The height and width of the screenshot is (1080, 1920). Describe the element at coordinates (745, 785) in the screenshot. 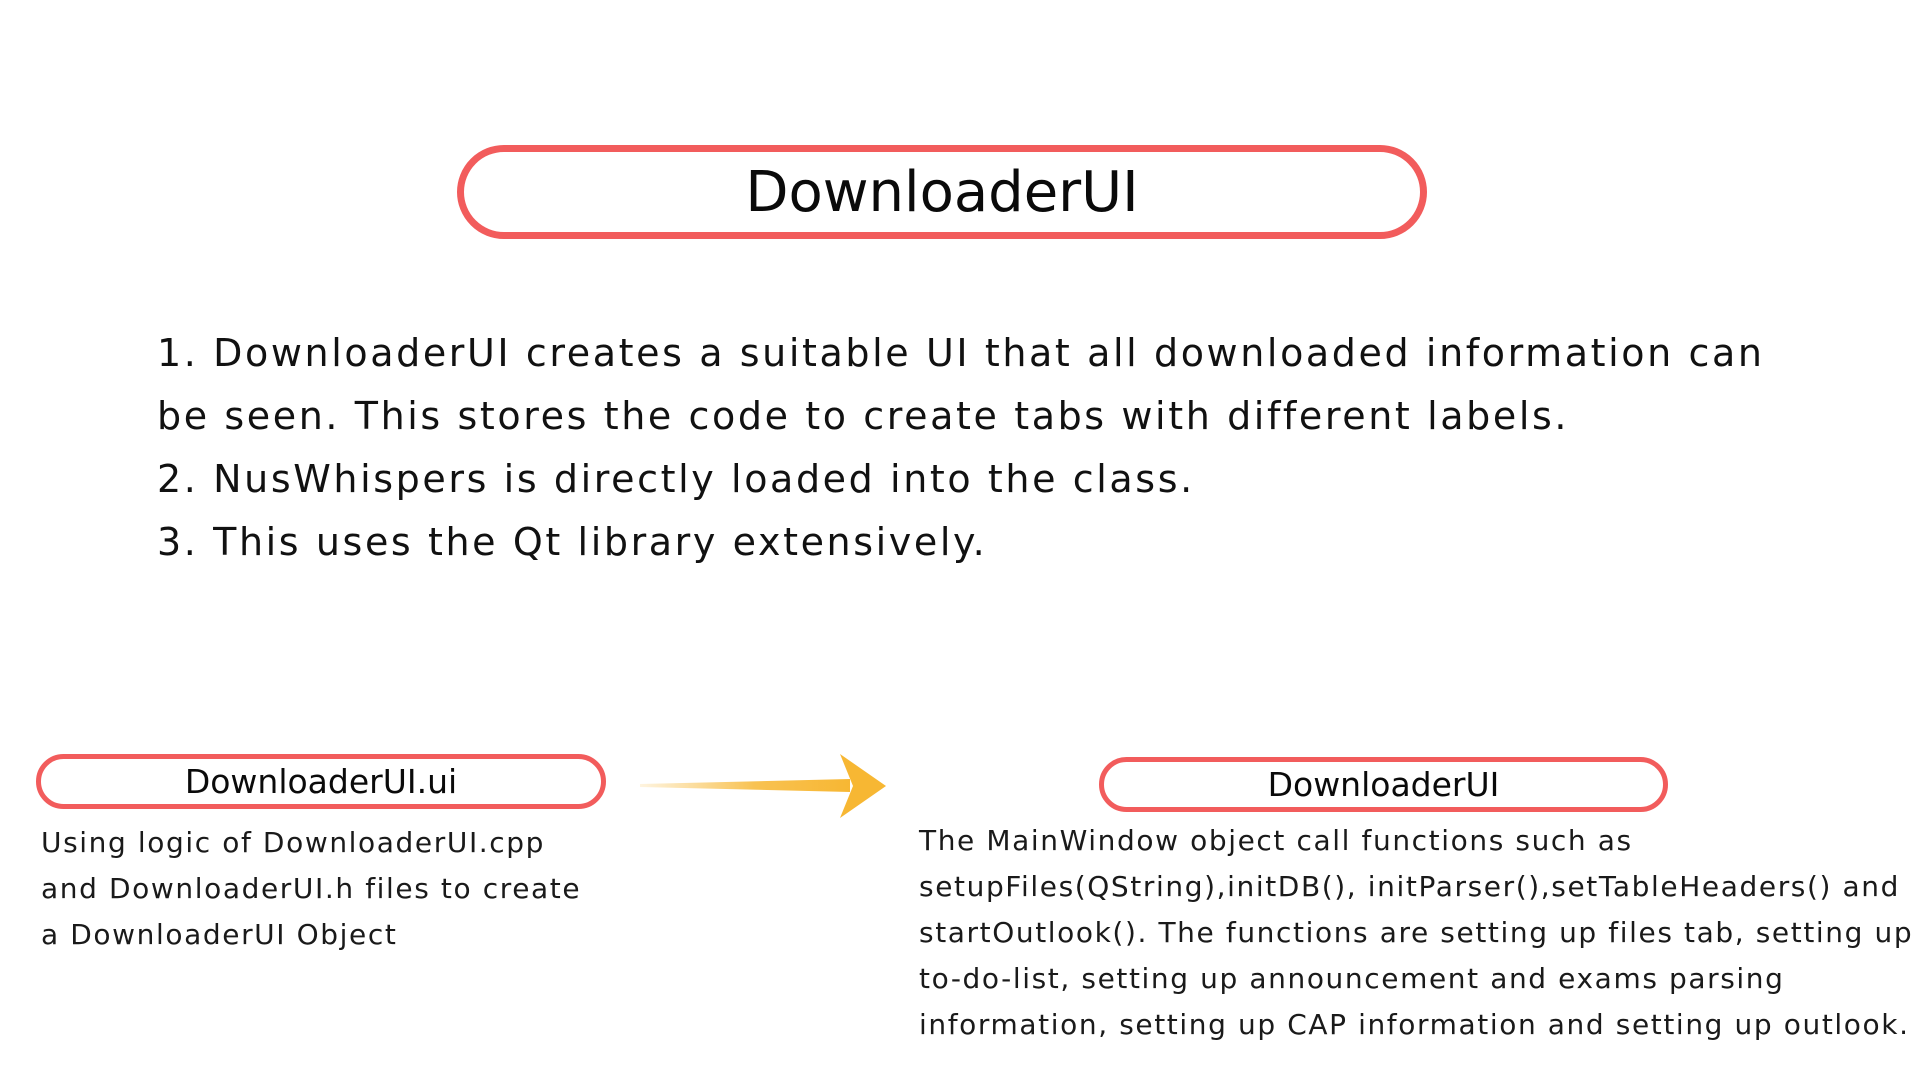

I see `arrow-shaft` at that location.